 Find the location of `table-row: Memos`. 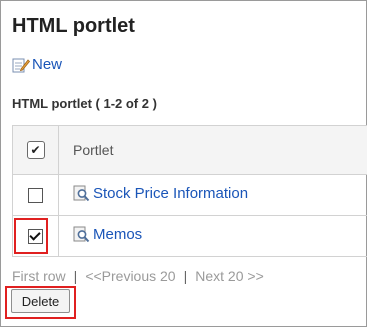

table-row: Memos is located at coordinates (189, 236).